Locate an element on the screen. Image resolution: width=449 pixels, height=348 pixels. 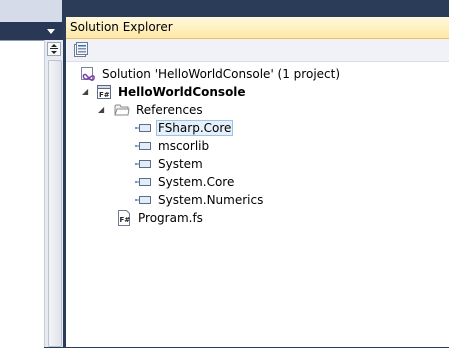
reference-item-fsharp-core: FSharp.Core is located at coordinates (184, 128).